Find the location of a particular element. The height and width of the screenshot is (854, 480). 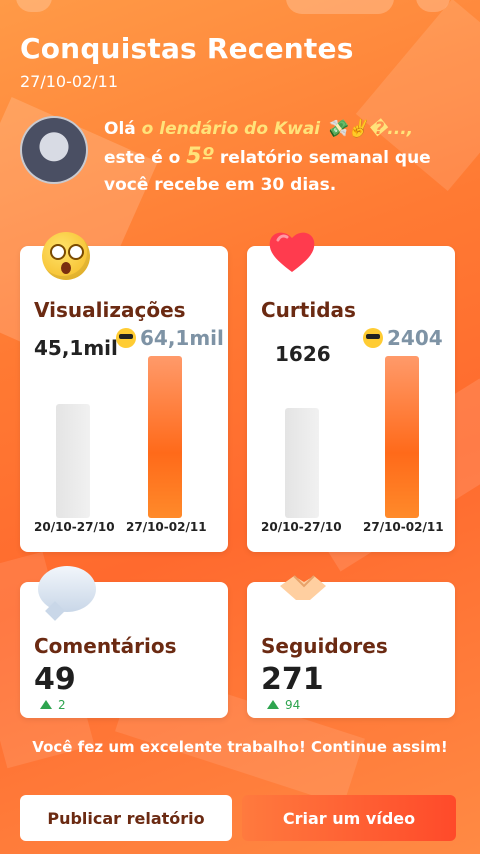

likes-prev-value: 1626 is located at coordinates (303, 354).